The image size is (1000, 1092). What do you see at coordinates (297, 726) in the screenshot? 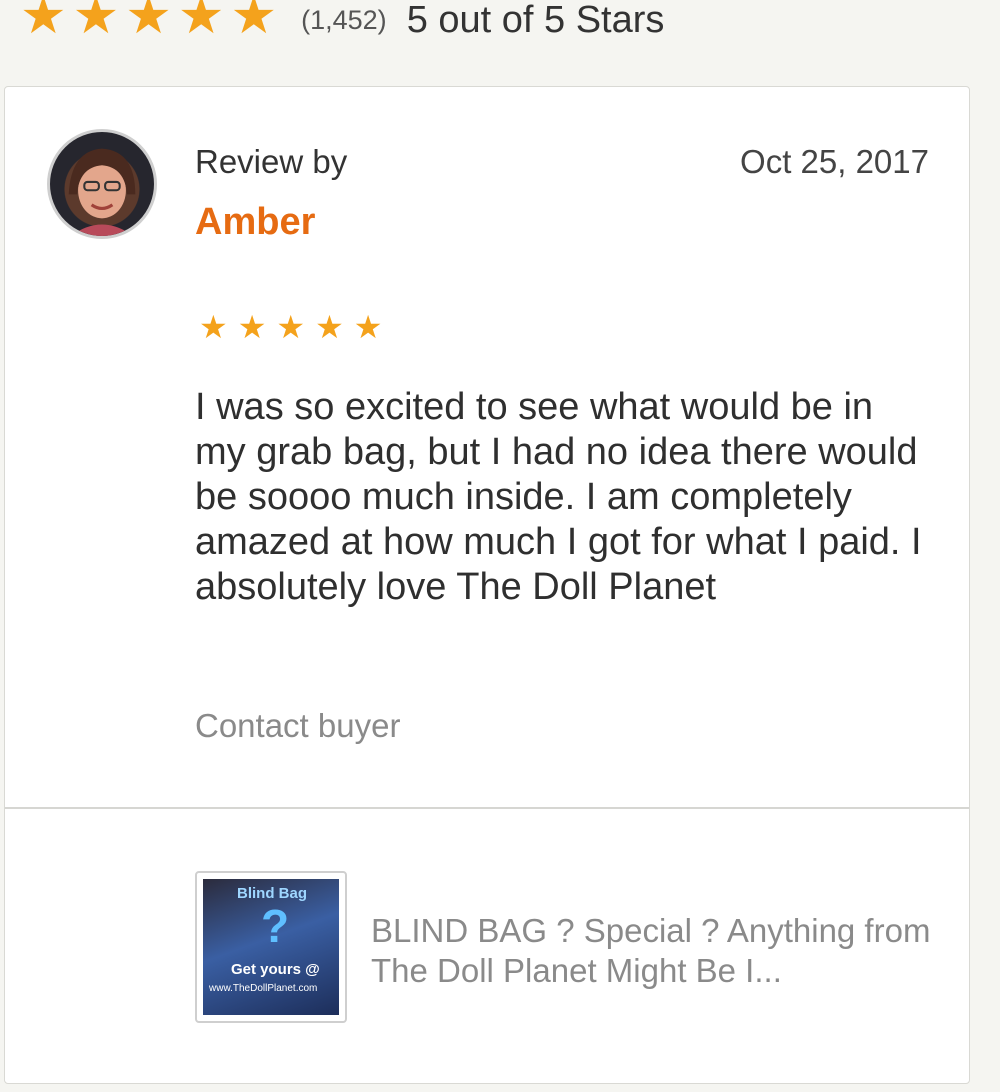
I see `contact-buyer-link: Contact buyer` at bounding box center [297, 726].